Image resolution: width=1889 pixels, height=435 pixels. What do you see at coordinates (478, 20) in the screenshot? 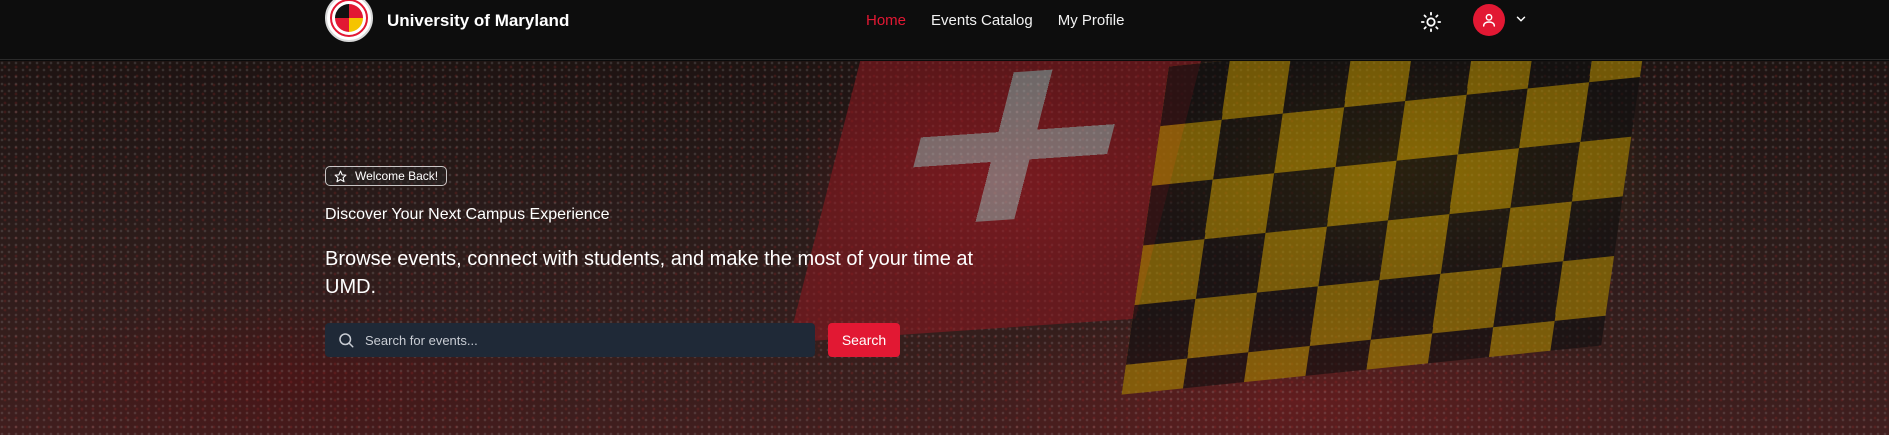
I see `brand-name: University of Maryland` at bounding box center [478, 20].